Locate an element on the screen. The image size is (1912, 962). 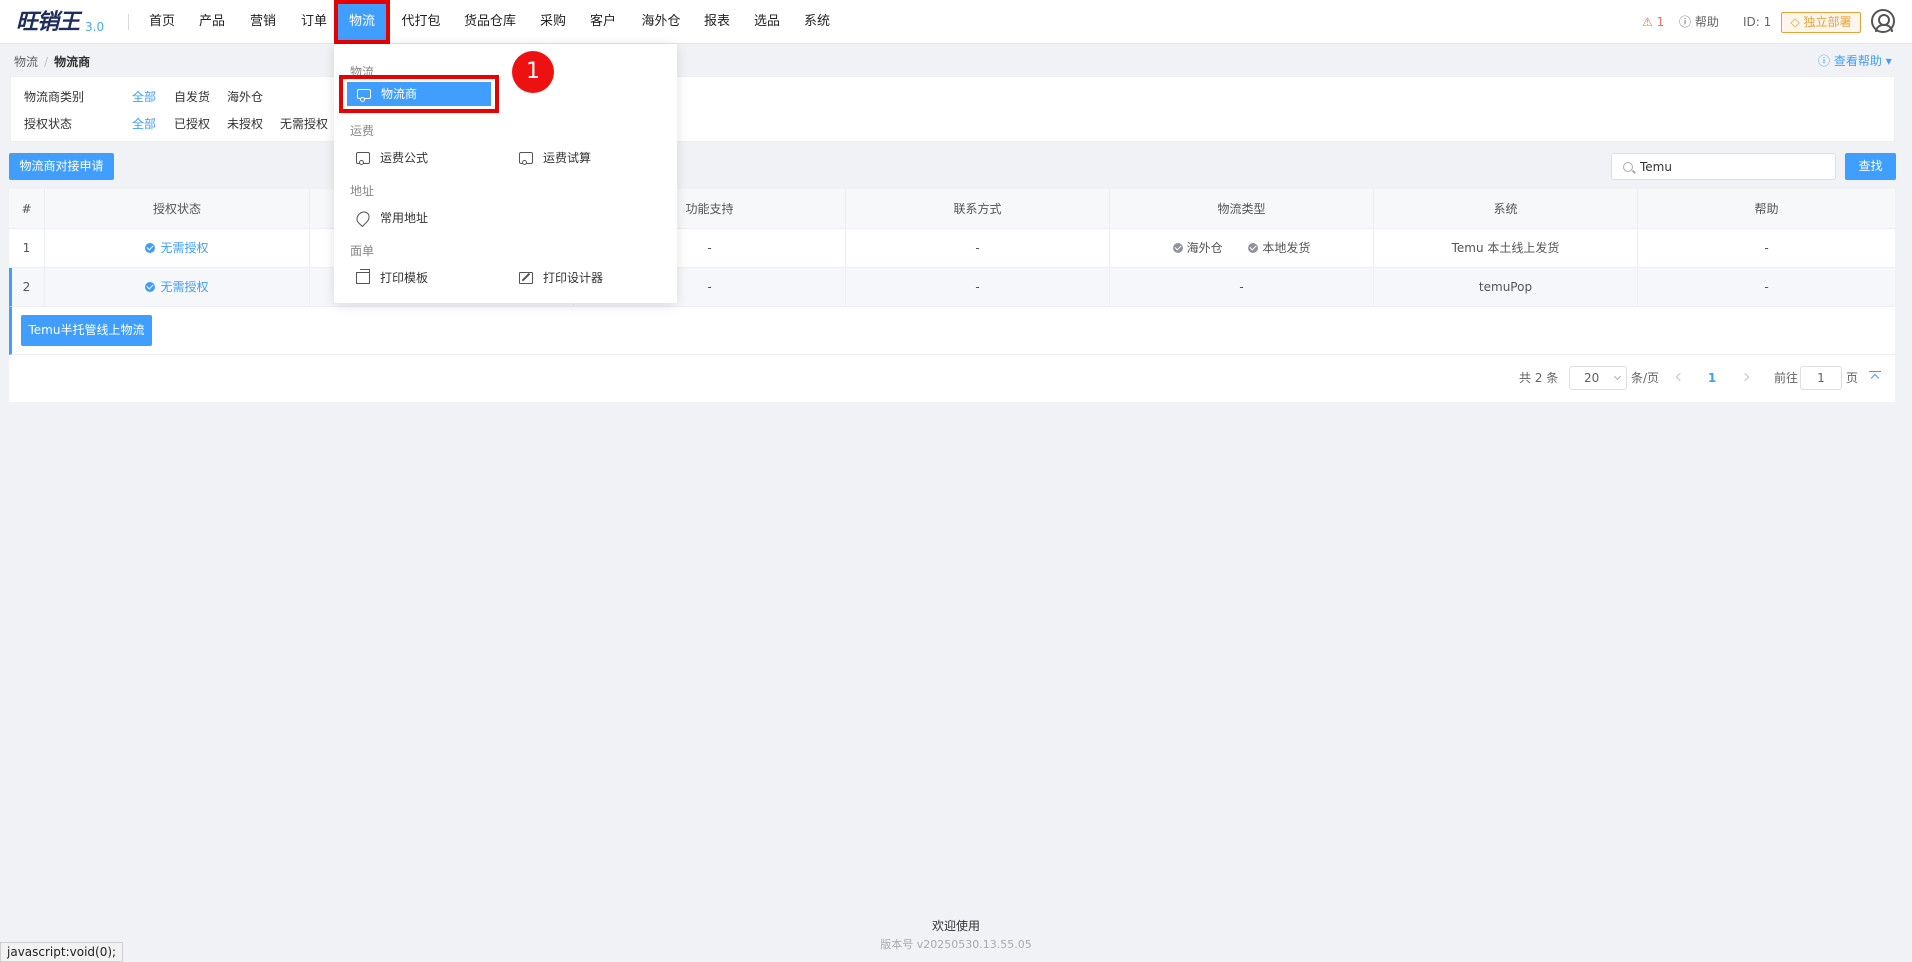
deploy-label: 独立部署 is located at coordinates (1827, 22).